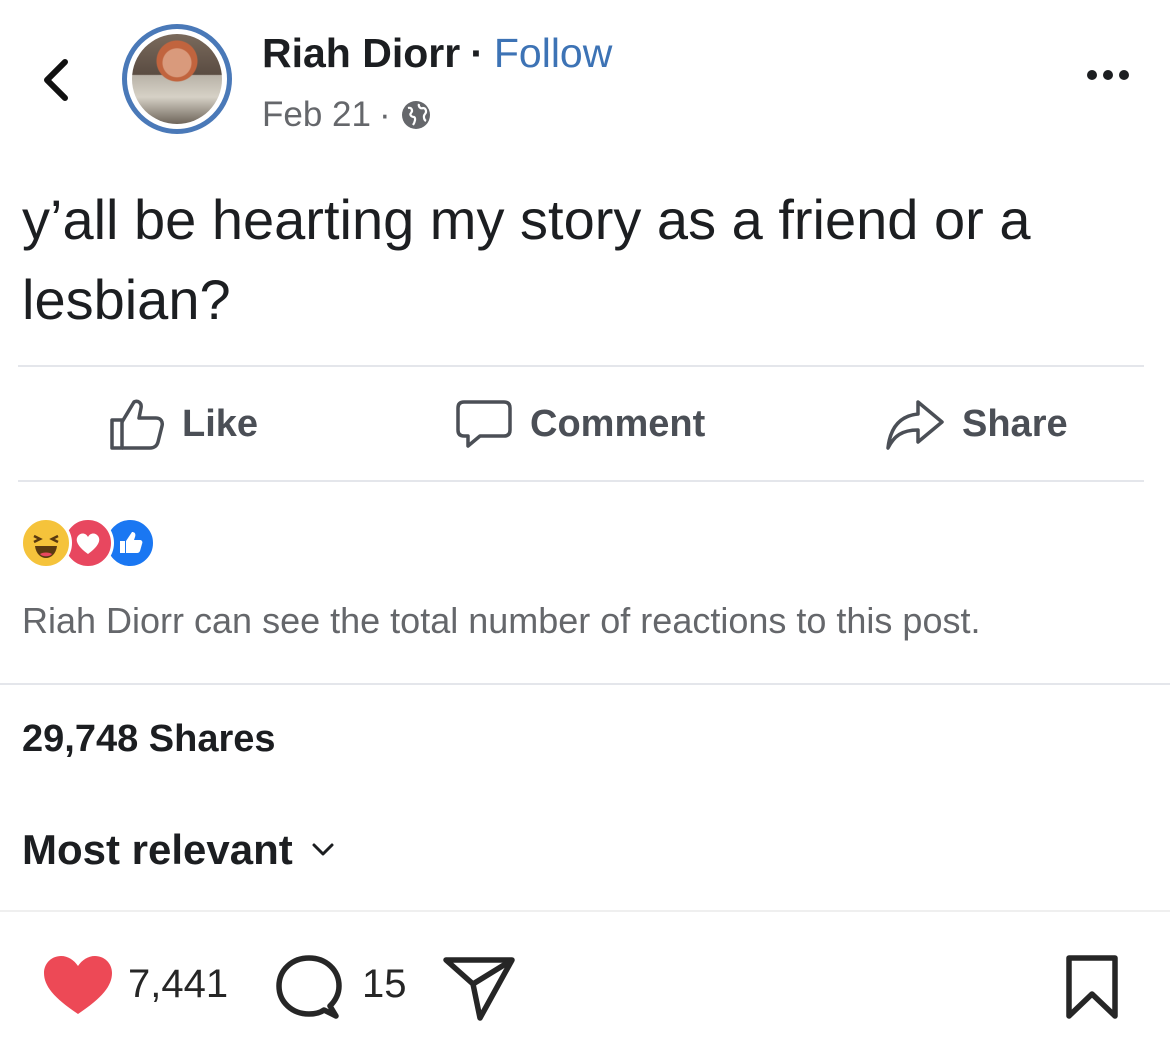 The image size is (1170, 1054). Describe the element at coordinates (361, 53) in the screenshot. I see `author-name: Riah Diorr` at that location.